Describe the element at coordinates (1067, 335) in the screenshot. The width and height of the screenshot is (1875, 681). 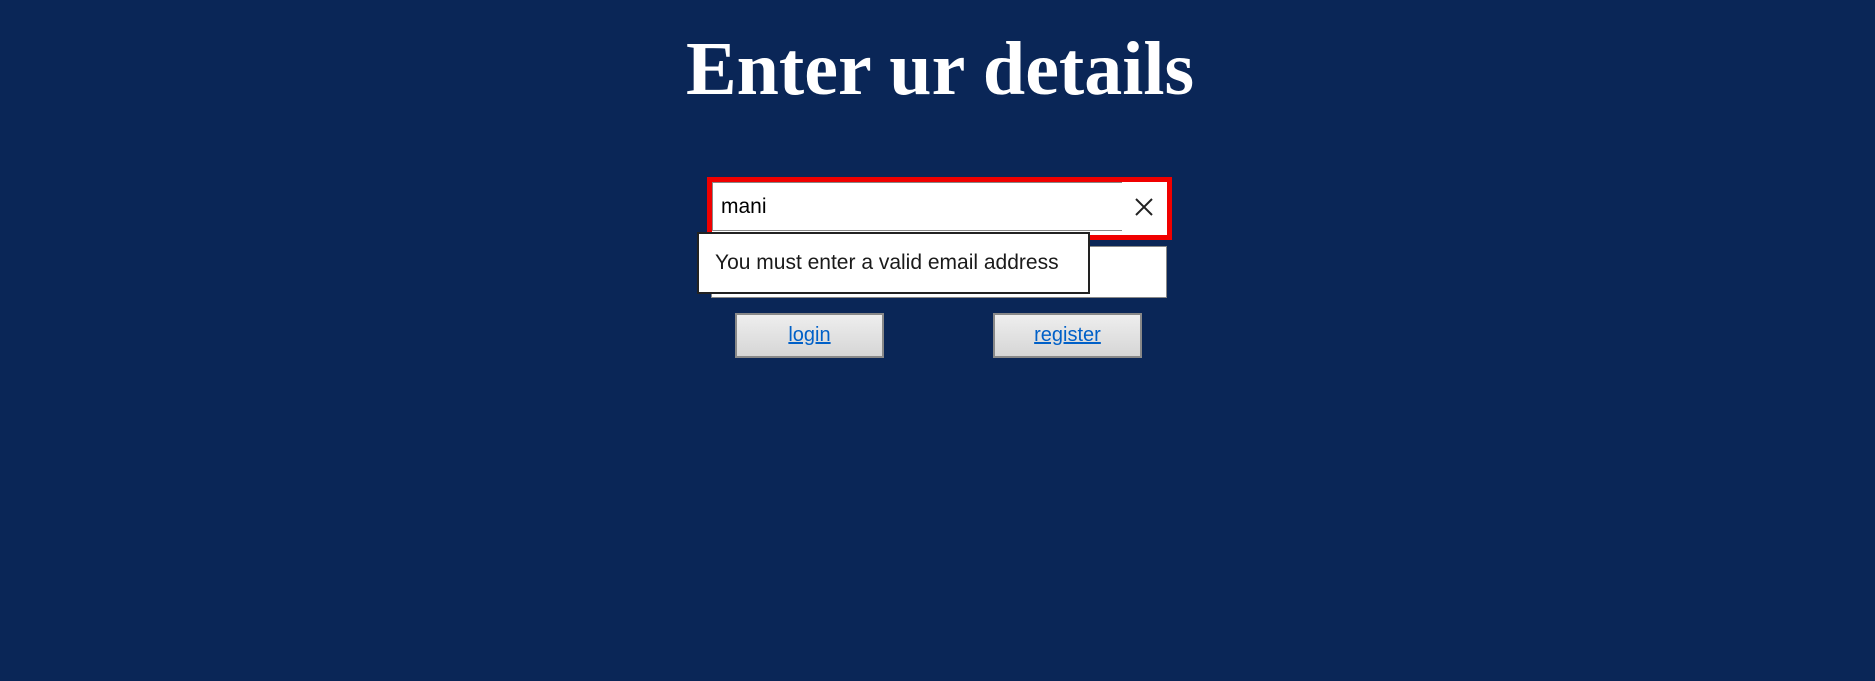
I see `register-button: register` at that location.